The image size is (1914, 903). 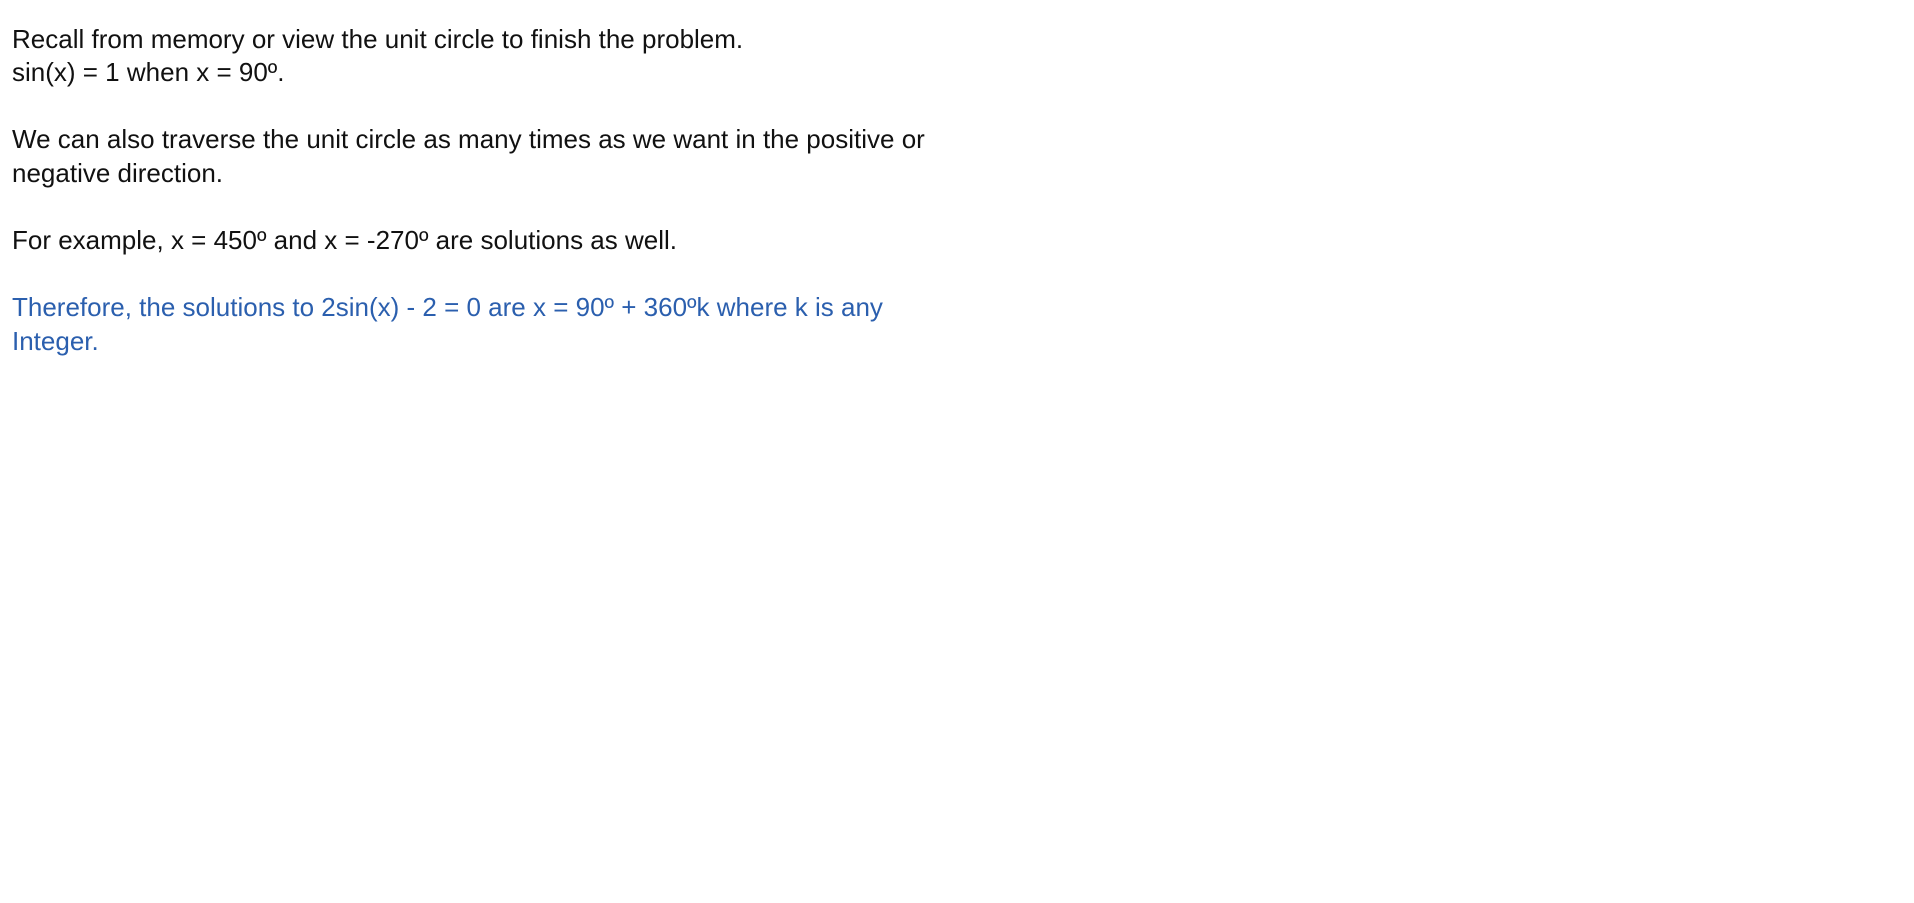 I want to click on conclusion-line: Integer., so click(x=55, y=341).